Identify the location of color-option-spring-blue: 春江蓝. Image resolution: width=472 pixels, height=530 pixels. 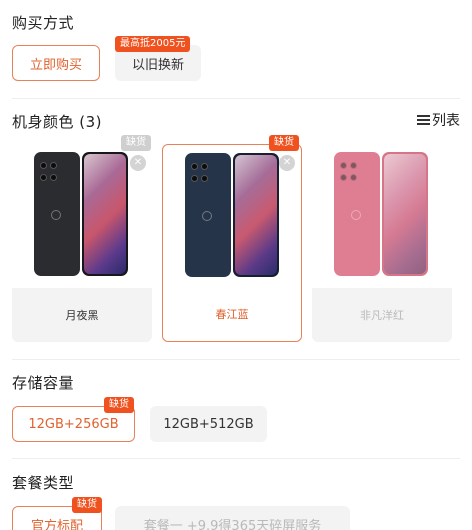
(232, 243).